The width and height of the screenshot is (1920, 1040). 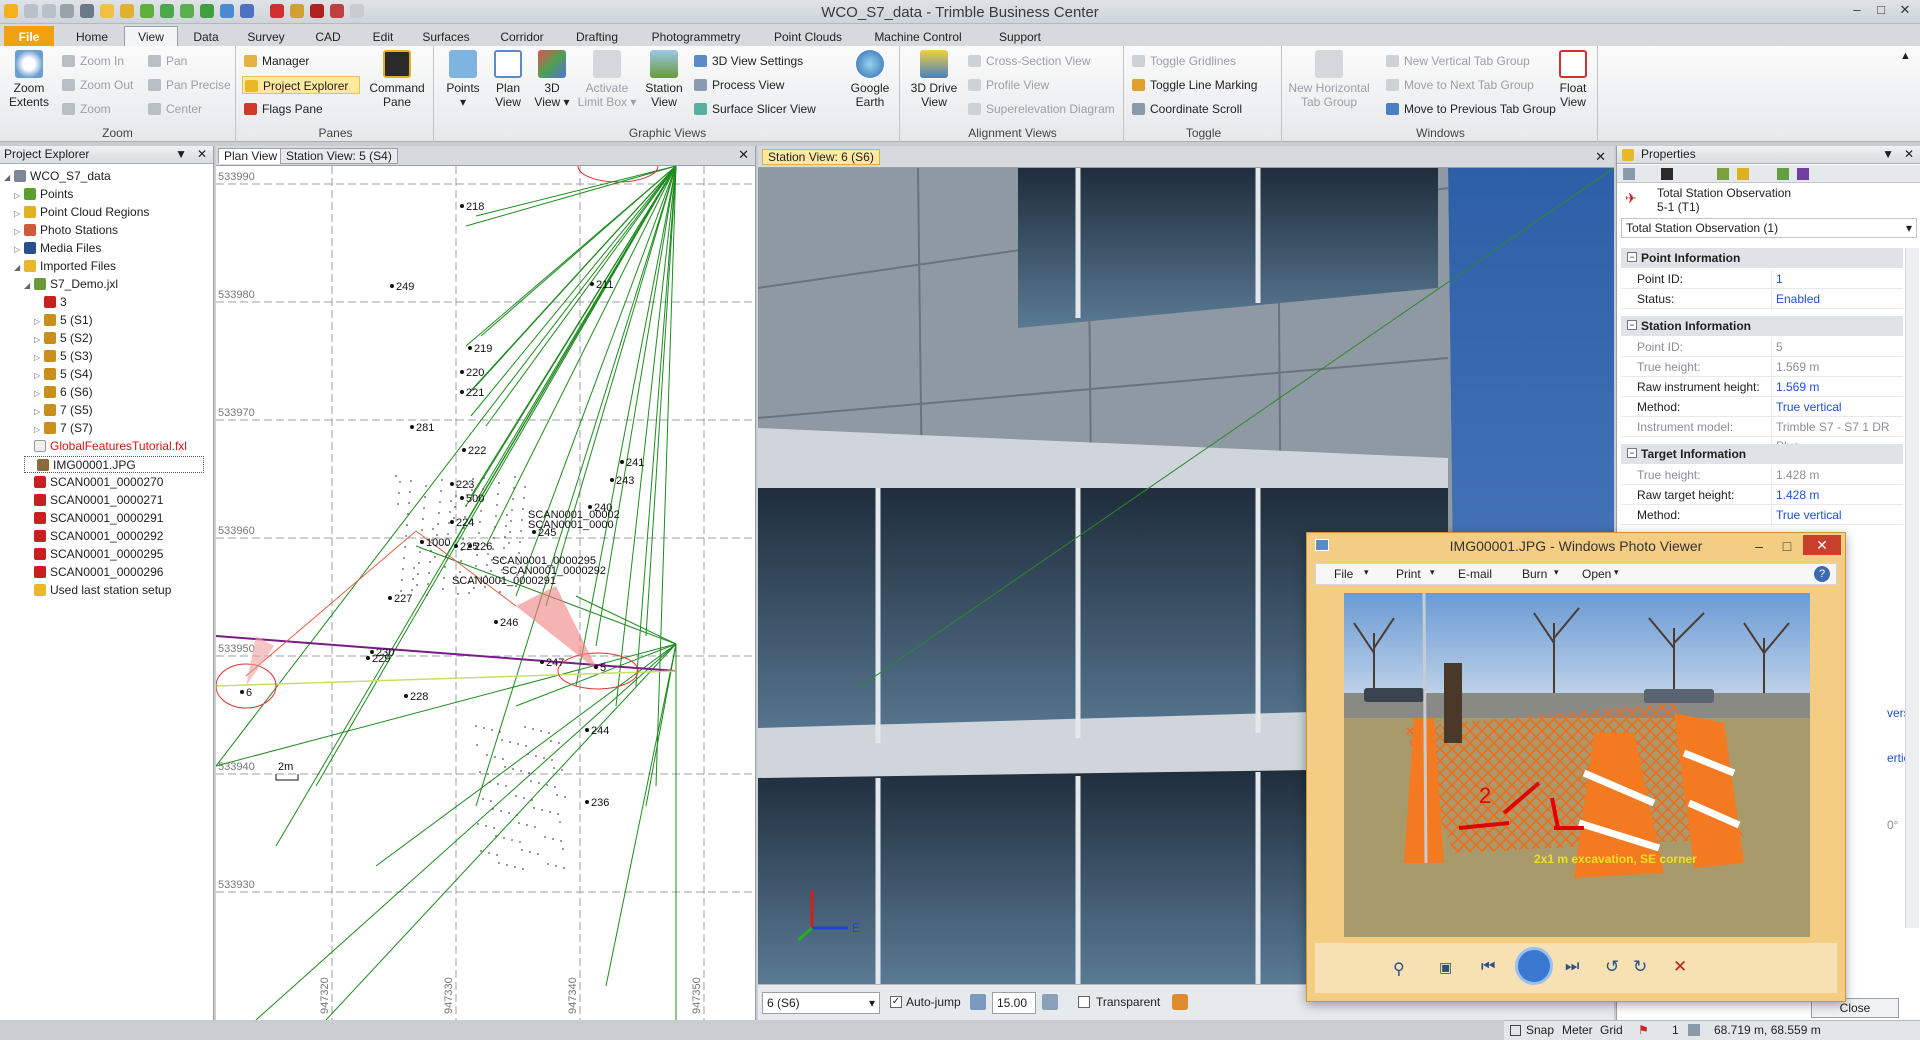 What do you see at coordinates (821, 157) in the screenshot?
I see `tab-station-view-s6: Station View: 6 (S6)` at bounding box center [821, 157].